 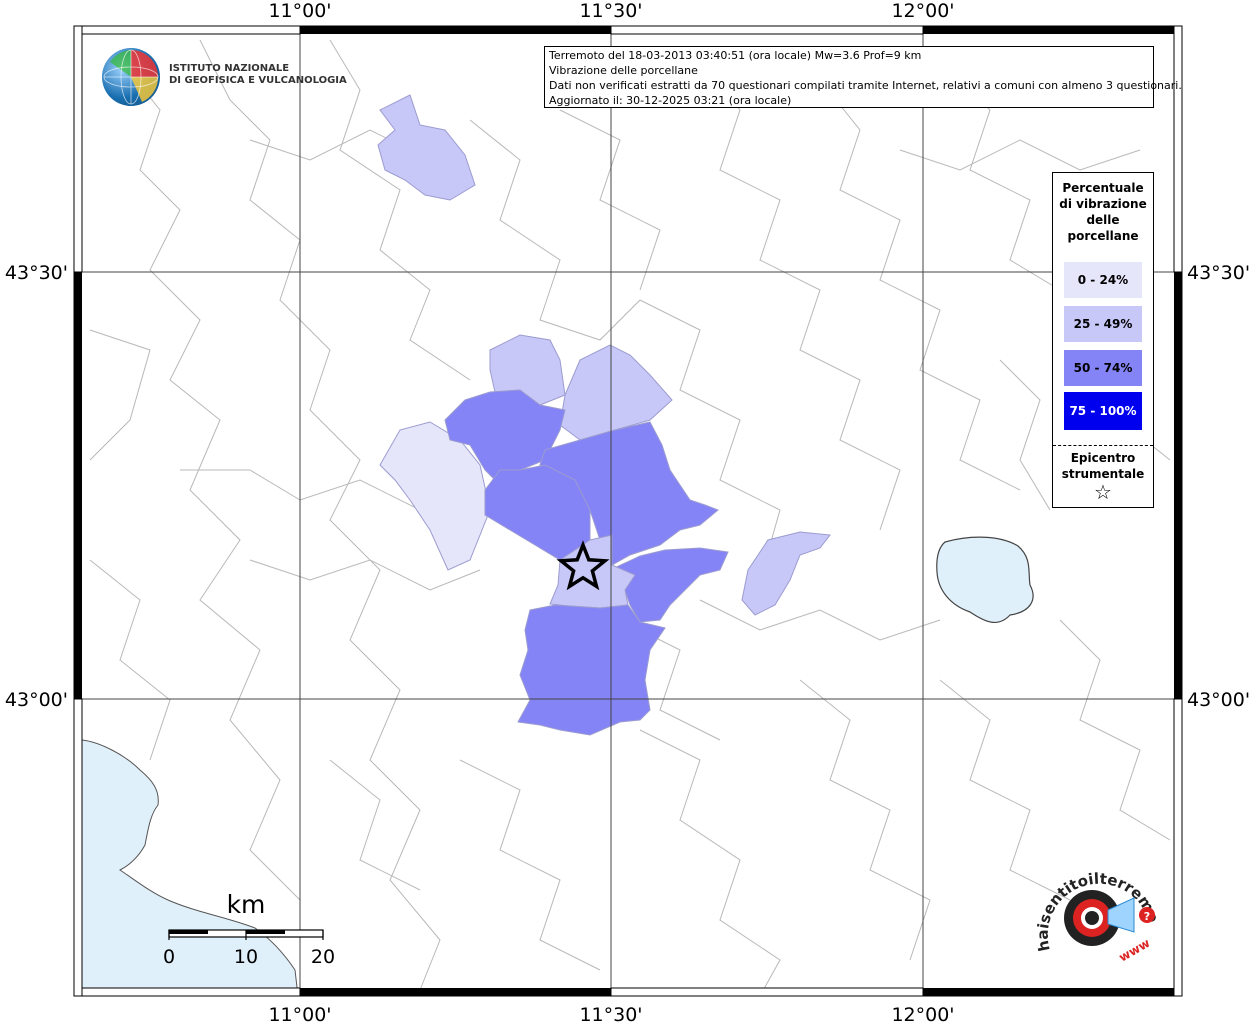 What do you see at coordinates (36, 700) in the screenshot?
I see `lat-tick-left-2: 43°00'` at bounding box center [36, 700].